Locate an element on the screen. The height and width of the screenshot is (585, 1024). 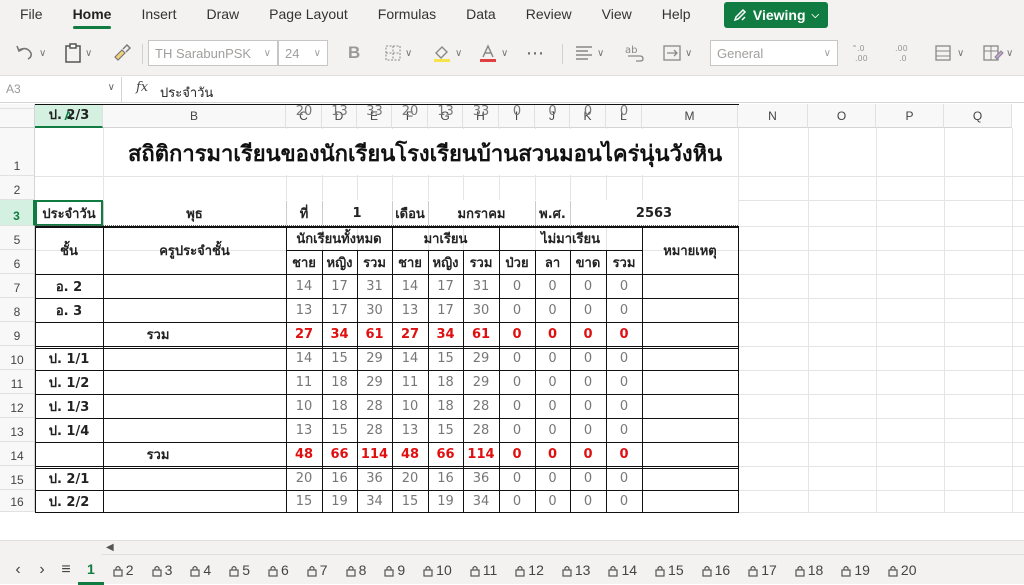
font-size-select: 24 ∨ is located at coordinates (303, 53).